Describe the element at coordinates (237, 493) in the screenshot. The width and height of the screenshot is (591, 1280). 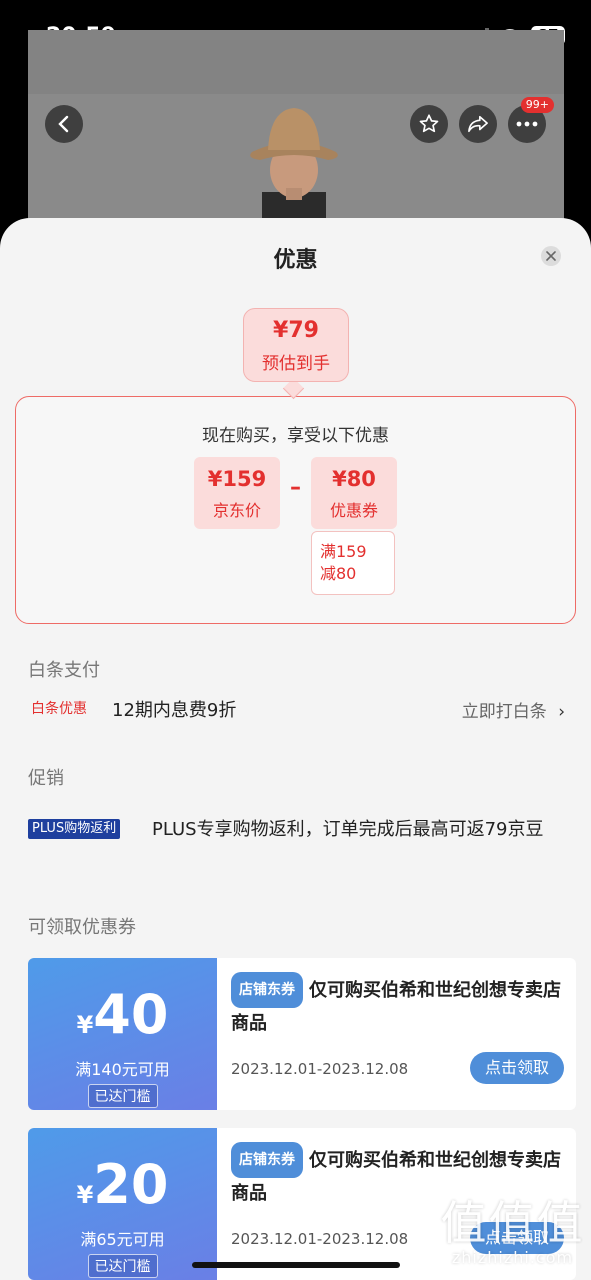
I see `jd-price-card: ¥159 京东价` at that location.